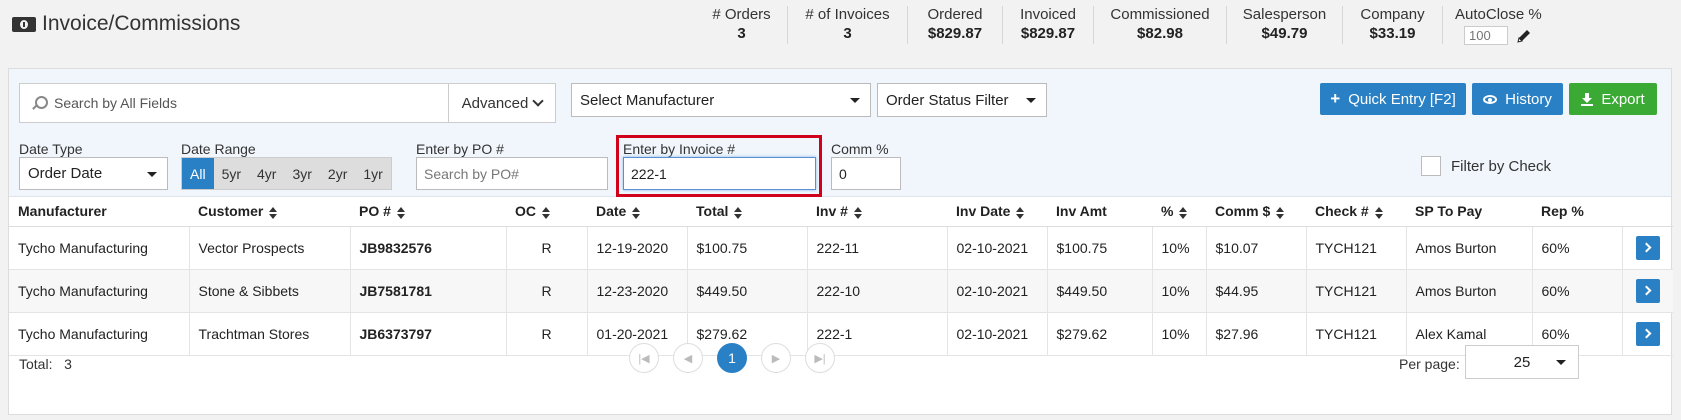 The image size is (1681, 420). I want to click on col-rep-percent: Rep %, so click(1577, 212).